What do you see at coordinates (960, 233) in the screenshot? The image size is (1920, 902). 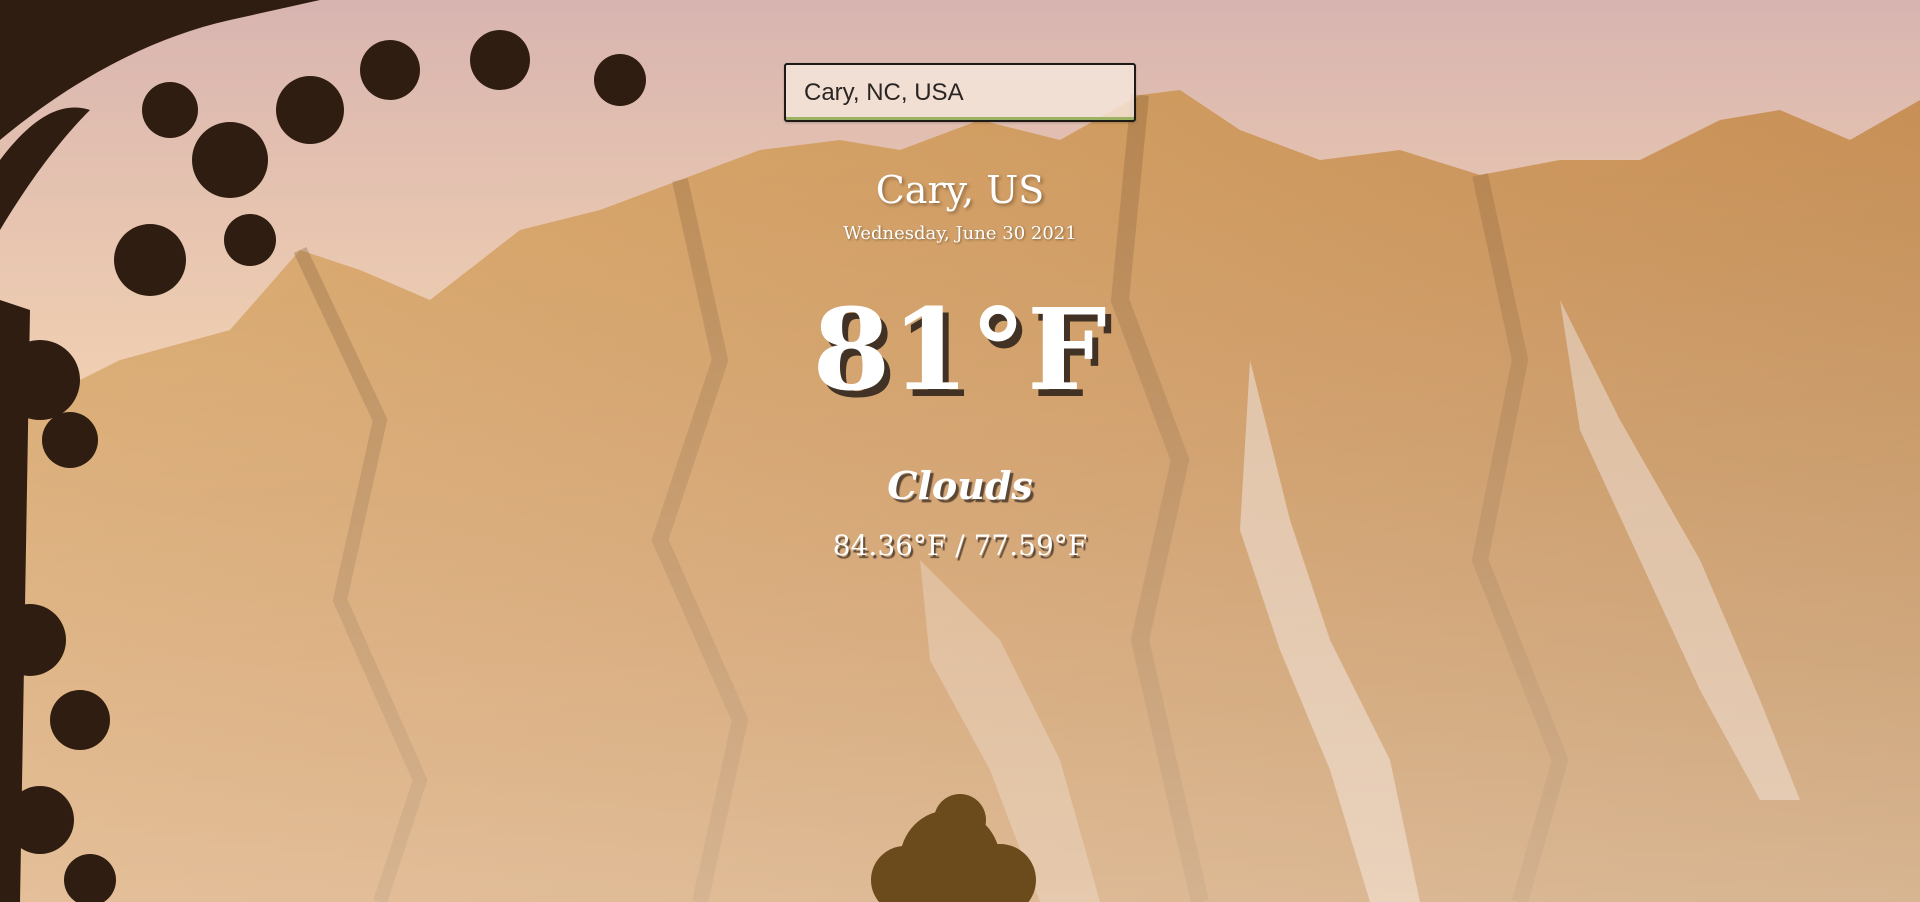 I see `date-label: Wednesday, June 30 2021` at bounding box center [960, 233].